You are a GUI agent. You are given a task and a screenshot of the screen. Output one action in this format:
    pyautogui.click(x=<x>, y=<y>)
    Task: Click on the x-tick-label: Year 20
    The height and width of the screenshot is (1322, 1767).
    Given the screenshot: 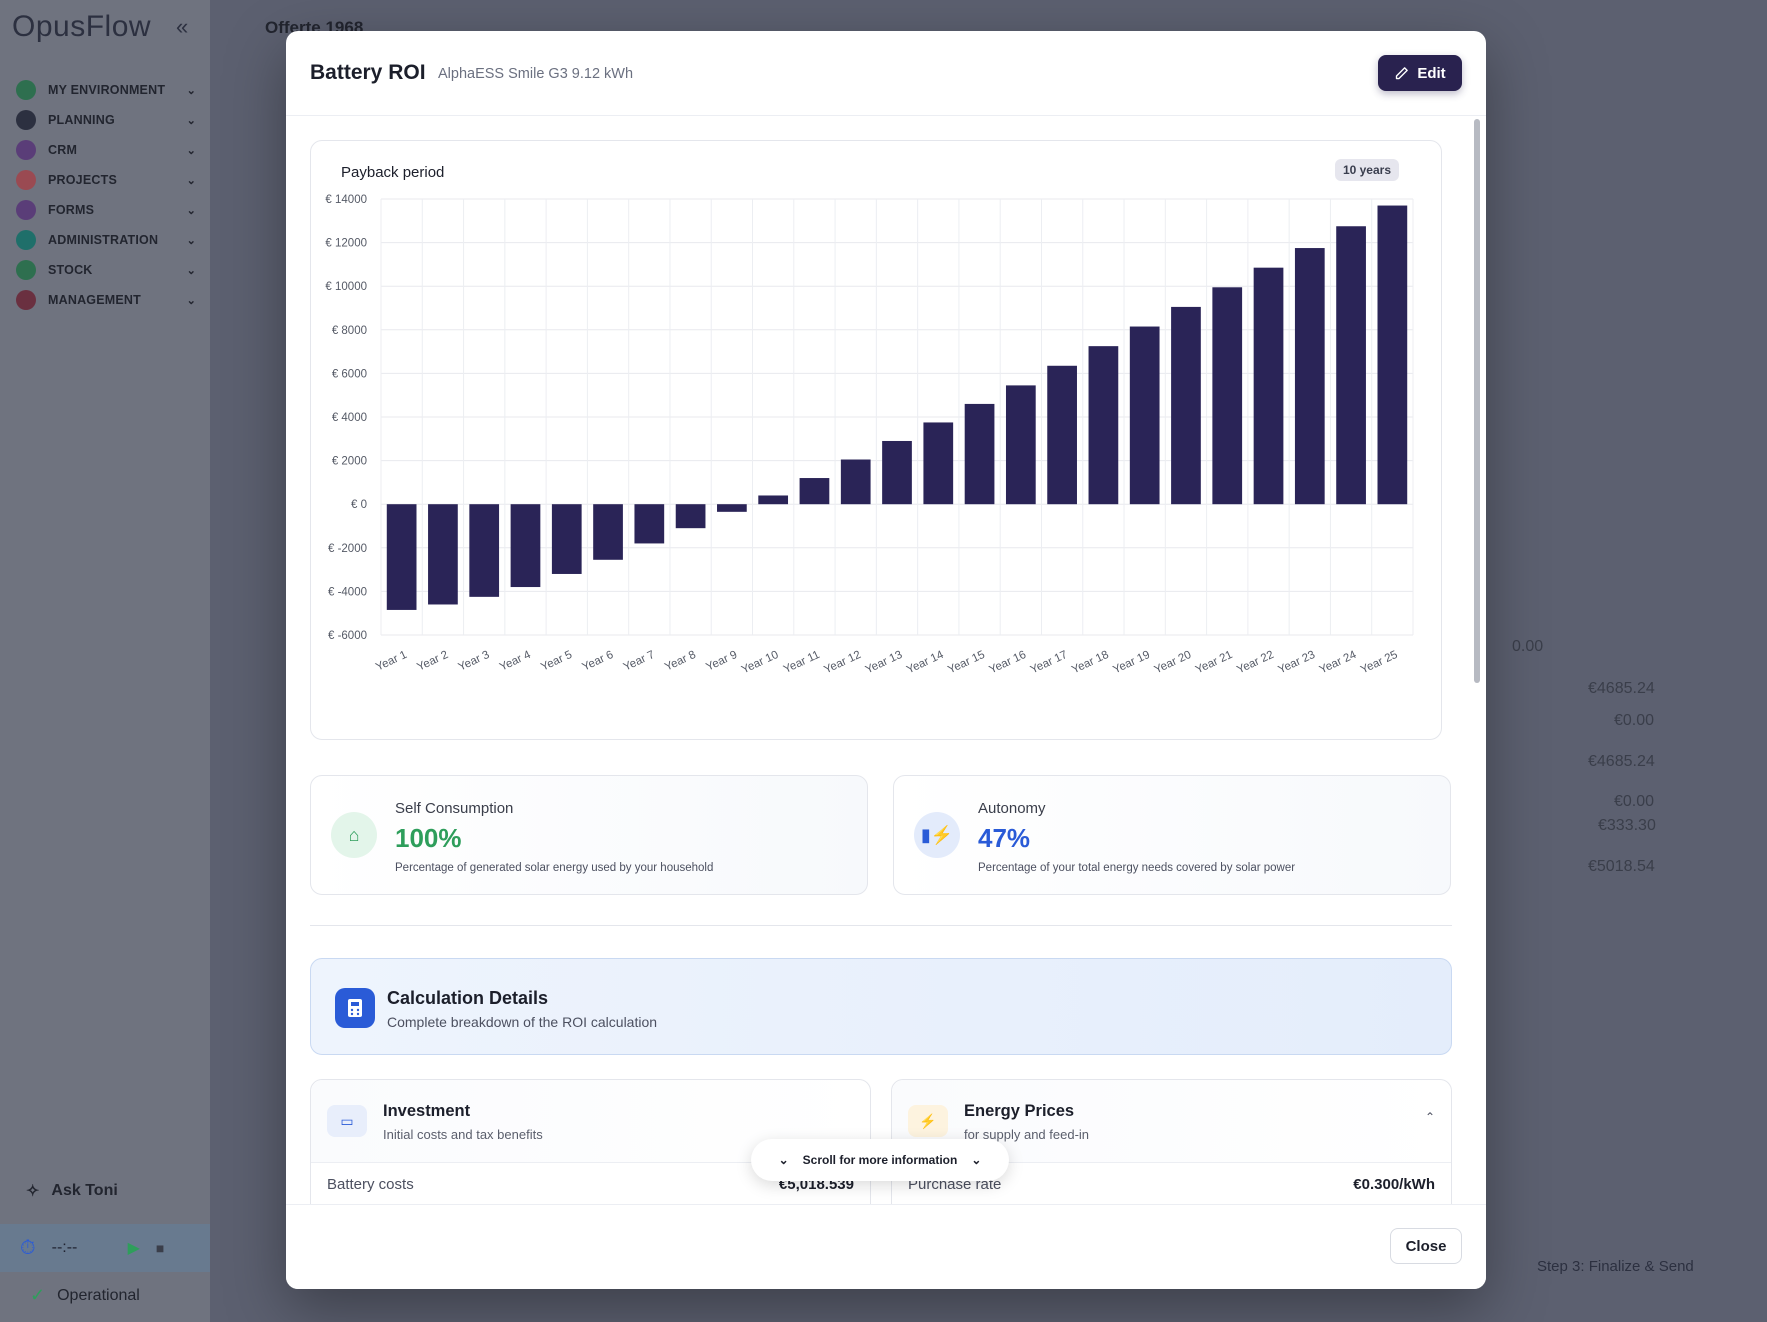 What is the action you would take?
    pyautogui.click(x=1173, y=662)
    